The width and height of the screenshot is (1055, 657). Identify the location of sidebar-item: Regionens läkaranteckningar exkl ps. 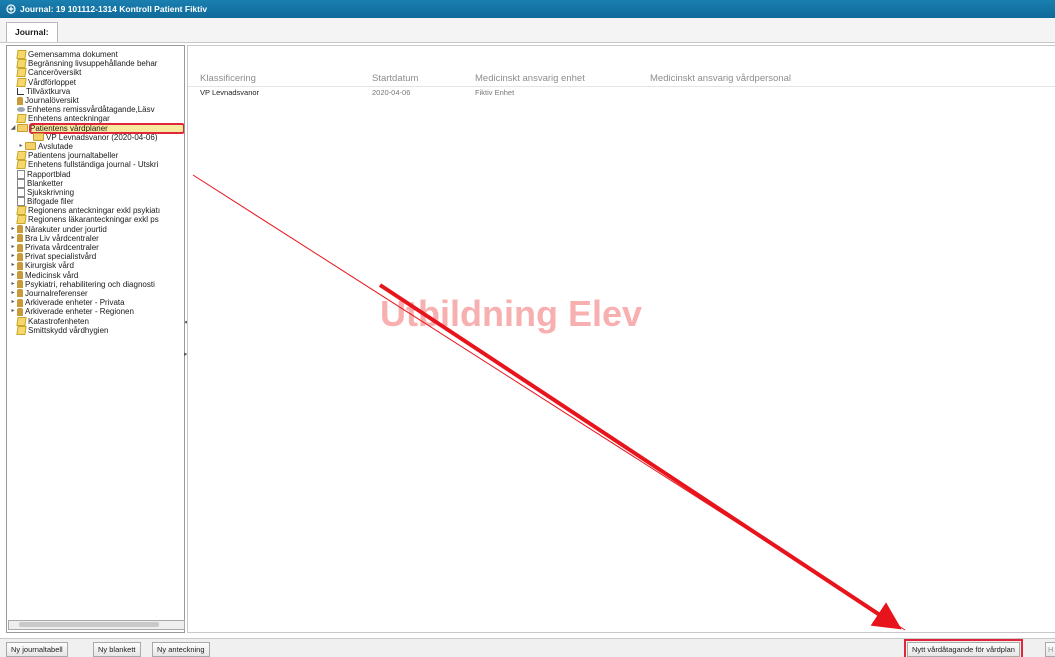
(95, 220).